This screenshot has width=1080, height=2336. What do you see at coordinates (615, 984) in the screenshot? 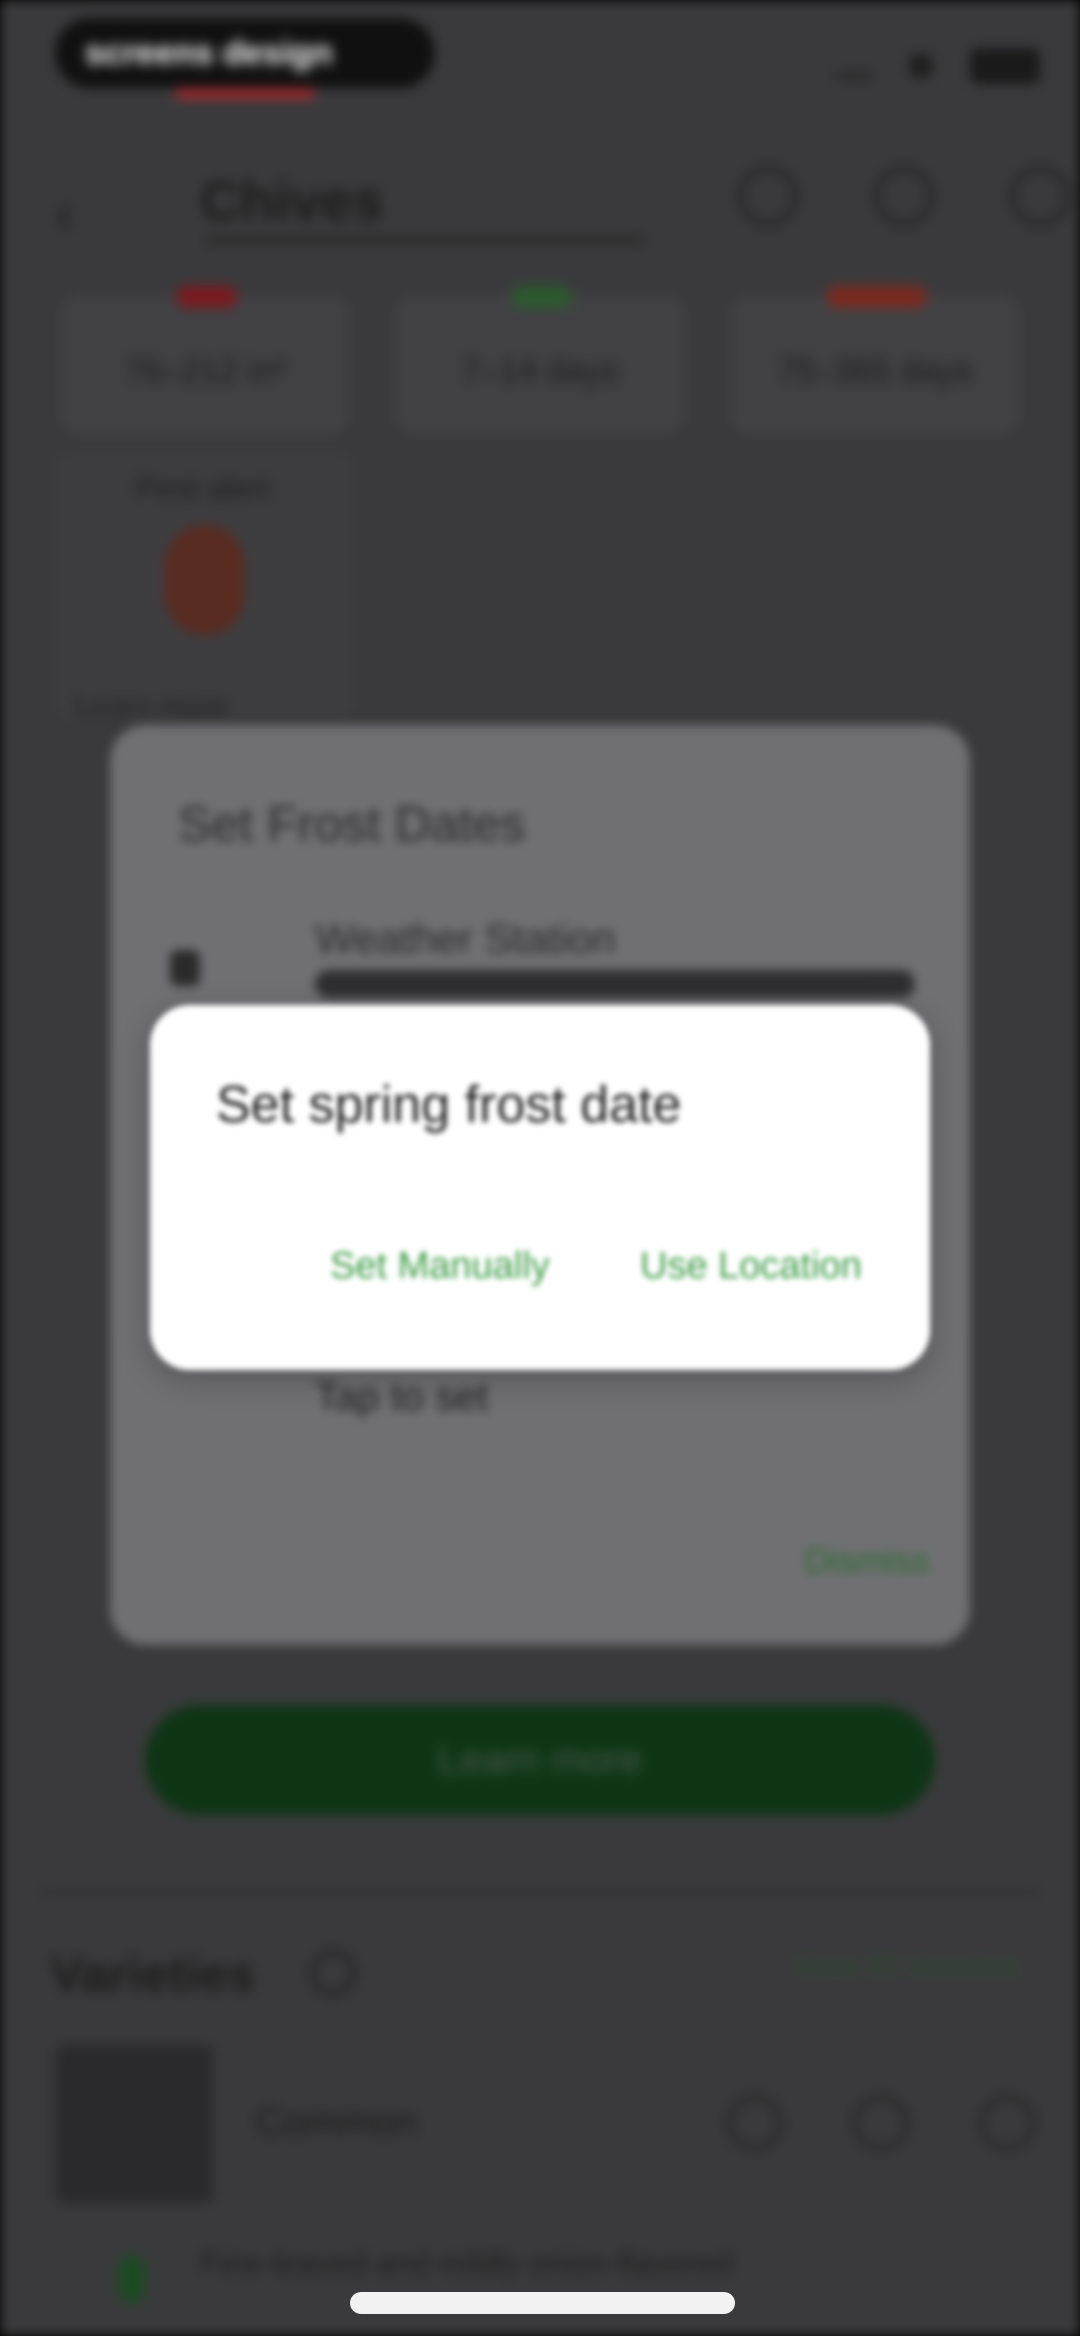
I see `weather-station-subtitle` at bounding box center [615, 984].